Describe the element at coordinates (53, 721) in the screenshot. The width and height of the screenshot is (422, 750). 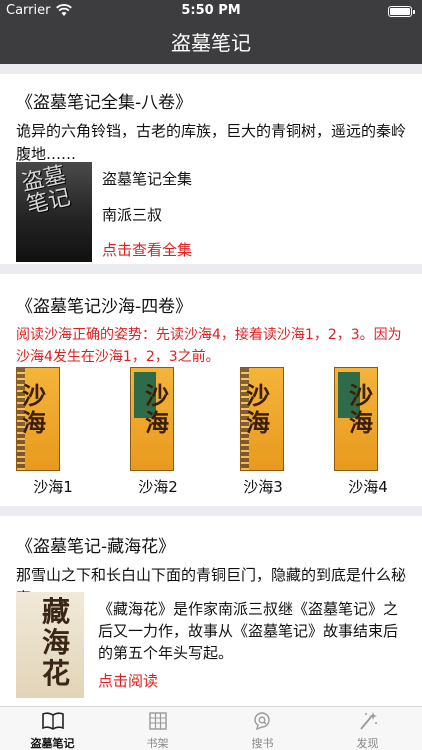
I see `book-open-icon` at that location.